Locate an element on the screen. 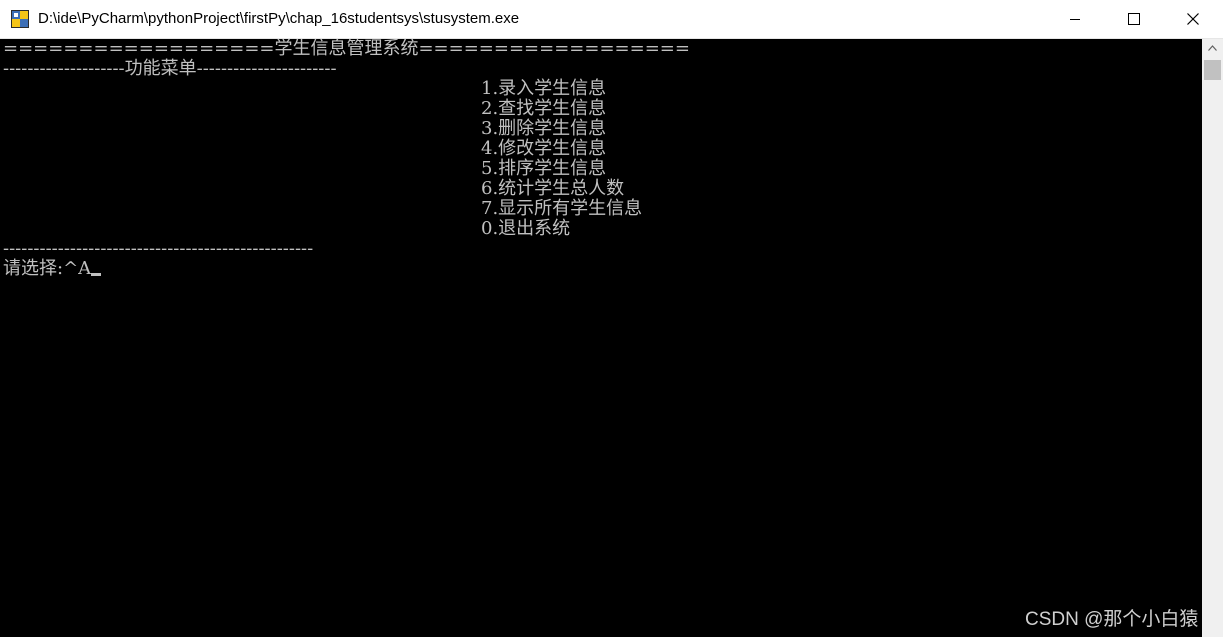 The height and width of the screenshot is (637, 1223). chevron-up-icon is located at coordinates (1212, 48).